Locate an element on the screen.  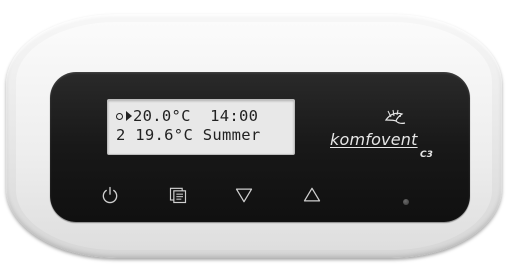
up-triangle-icon is located at coordinates (312, 194).